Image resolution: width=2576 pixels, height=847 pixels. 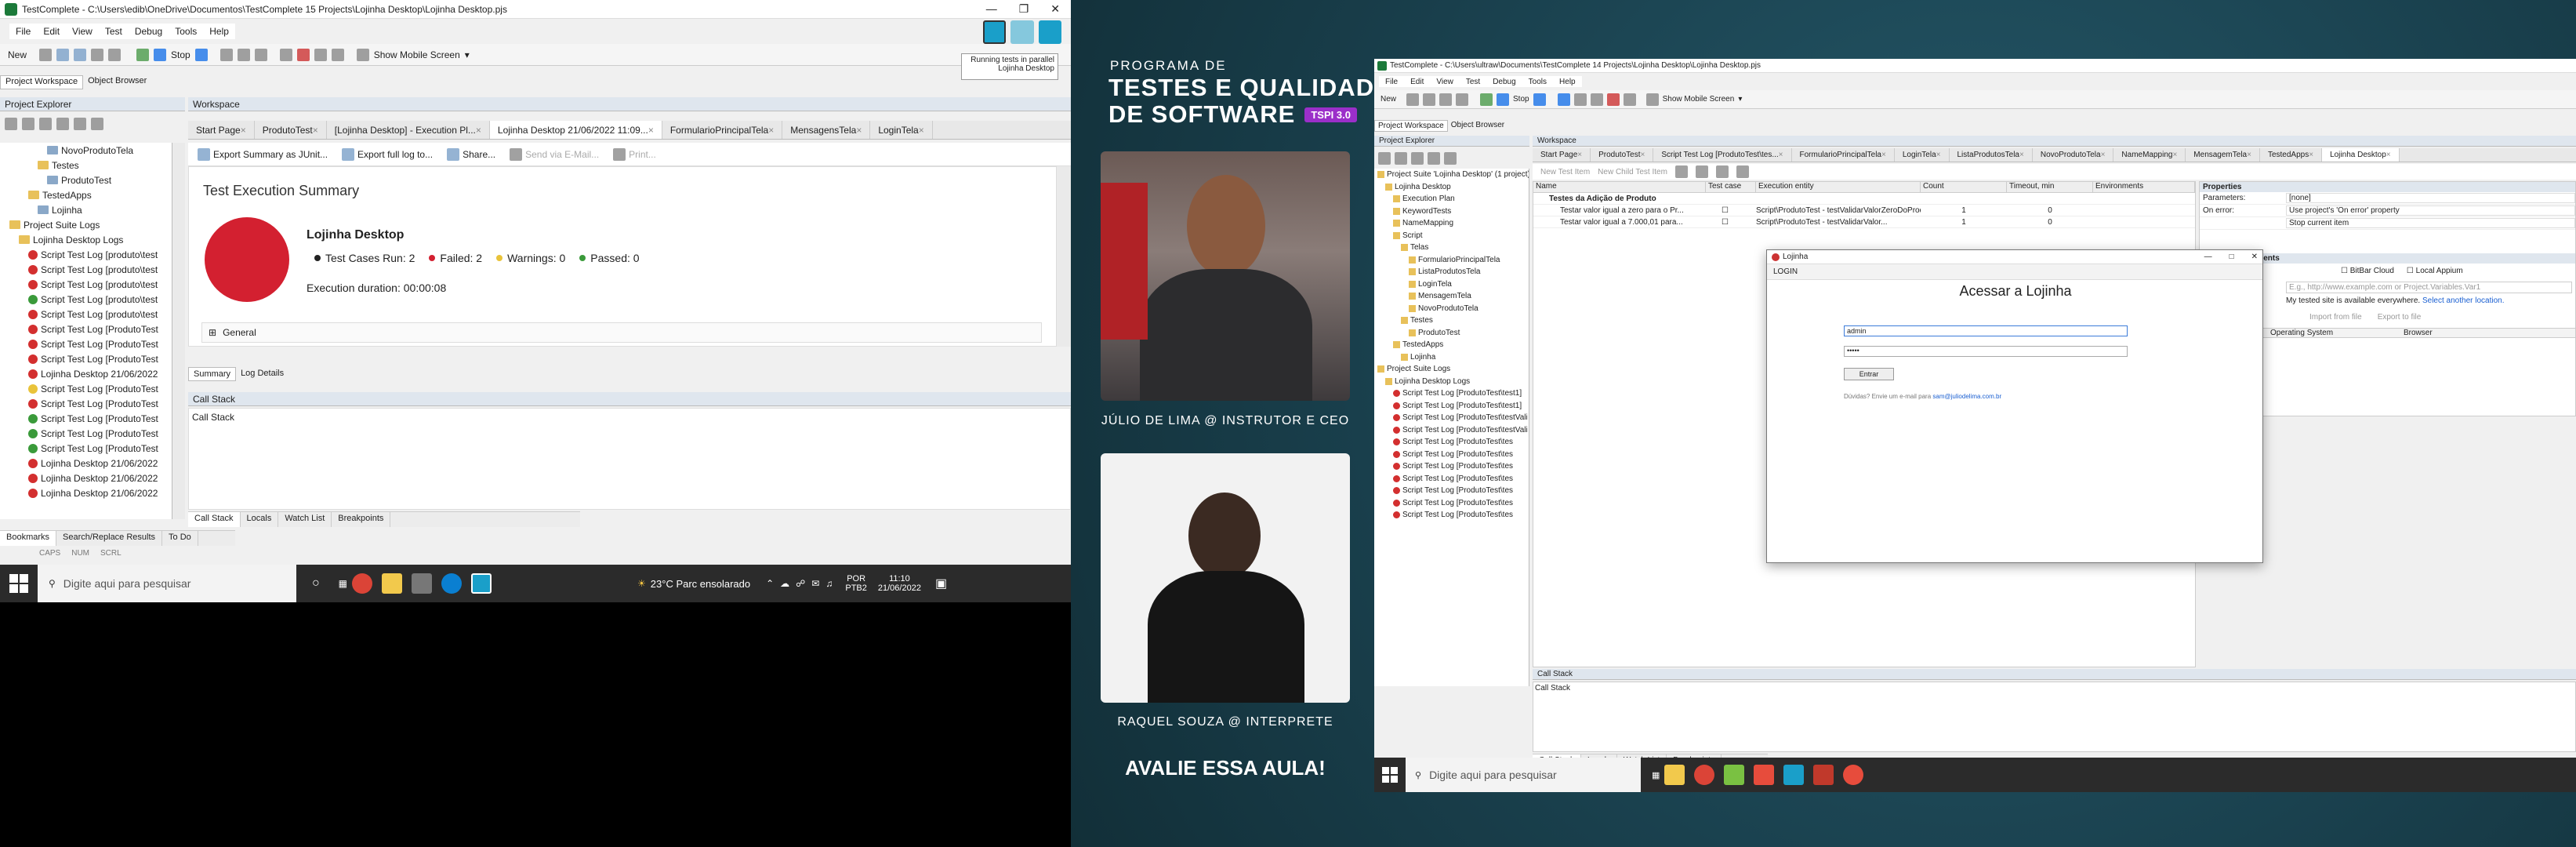 What do you see at coordinates (452, 583) in the screenshot?
I see `edge-icon` at bounding box center [452, 583].